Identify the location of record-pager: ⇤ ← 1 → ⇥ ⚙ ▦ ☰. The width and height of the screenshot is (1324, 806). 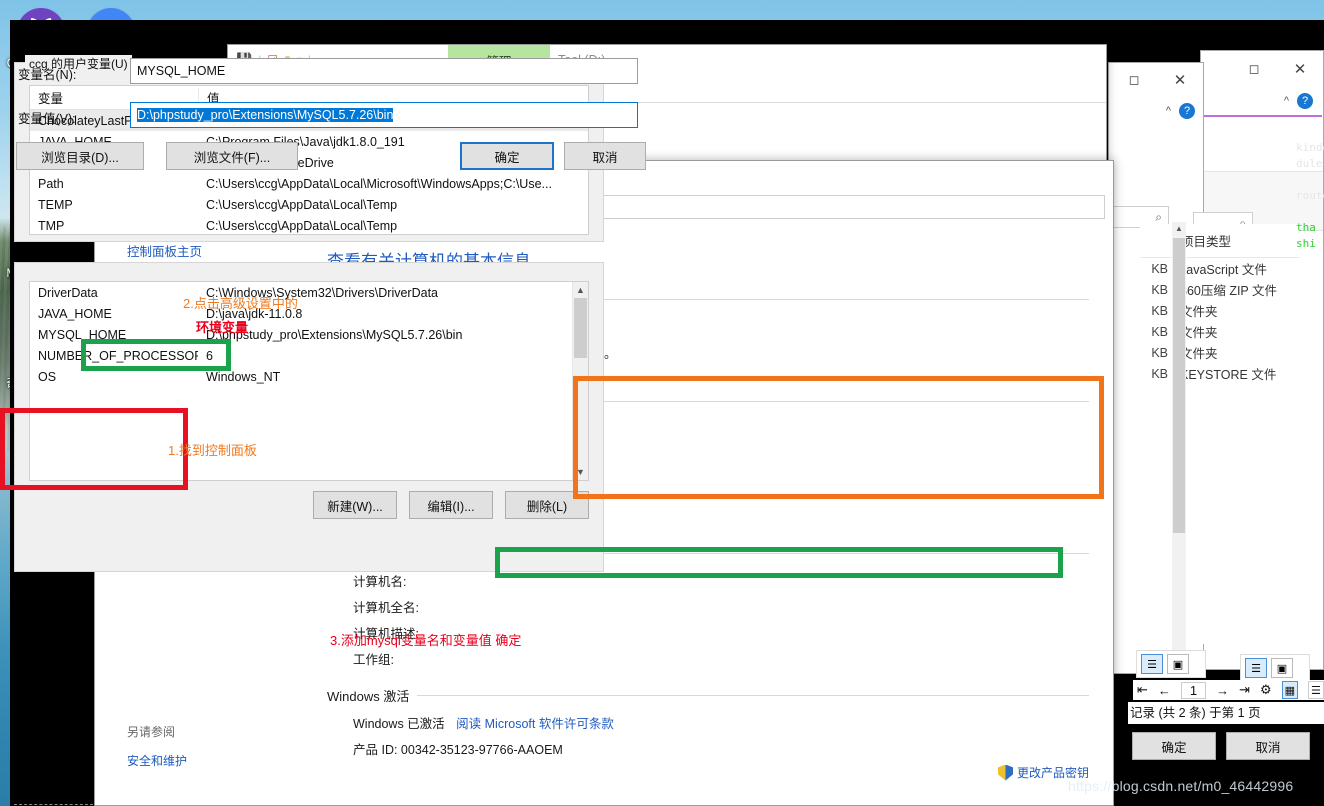
(1228, 690).